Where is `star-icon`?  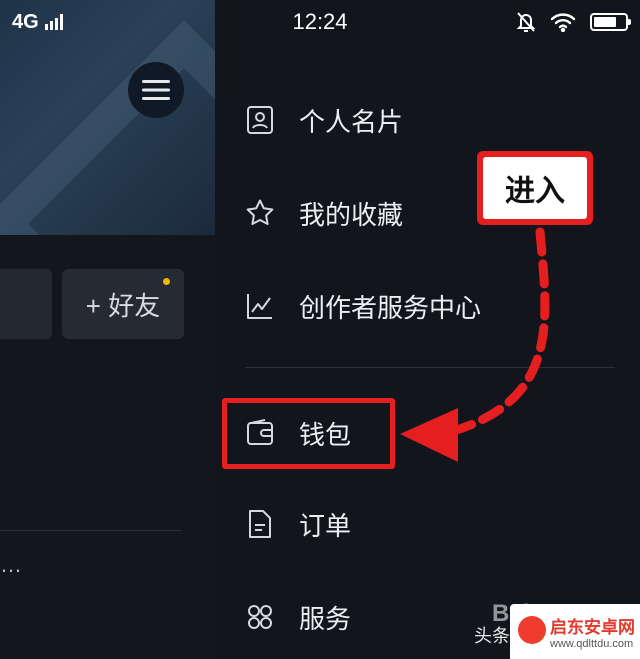
star-icon is located at coordinates (260, 212).